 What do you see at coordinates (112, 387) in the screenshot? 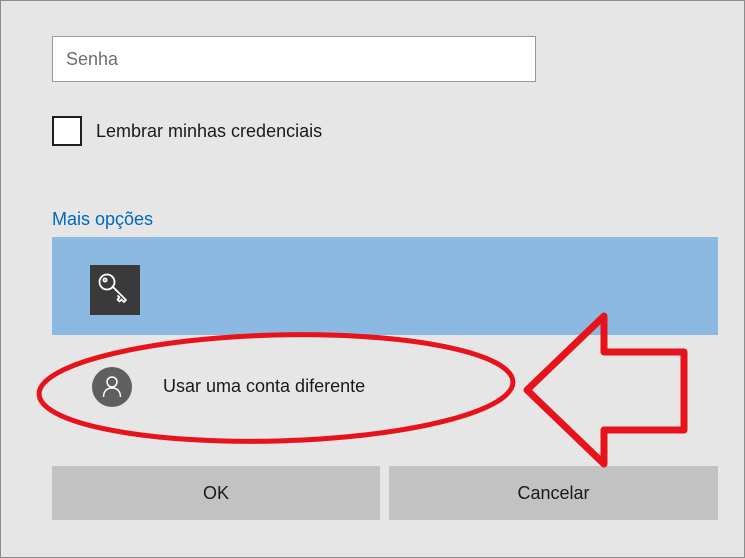
I see `person-icon` at bounding box center [112, 387].